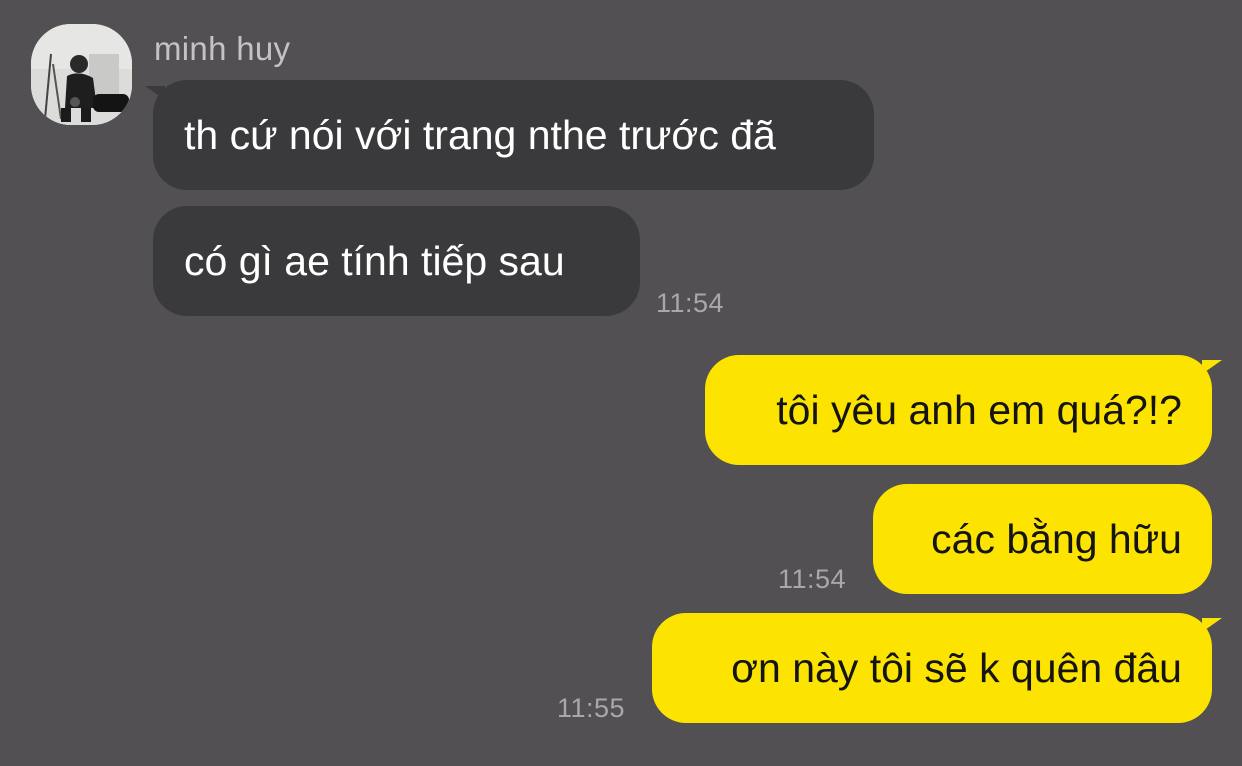 This screenshot has width=1242, height=766. I want to click on outgoing-message-bubble: ơn này tôi sẽ k quên đâu, so click(932, 668).